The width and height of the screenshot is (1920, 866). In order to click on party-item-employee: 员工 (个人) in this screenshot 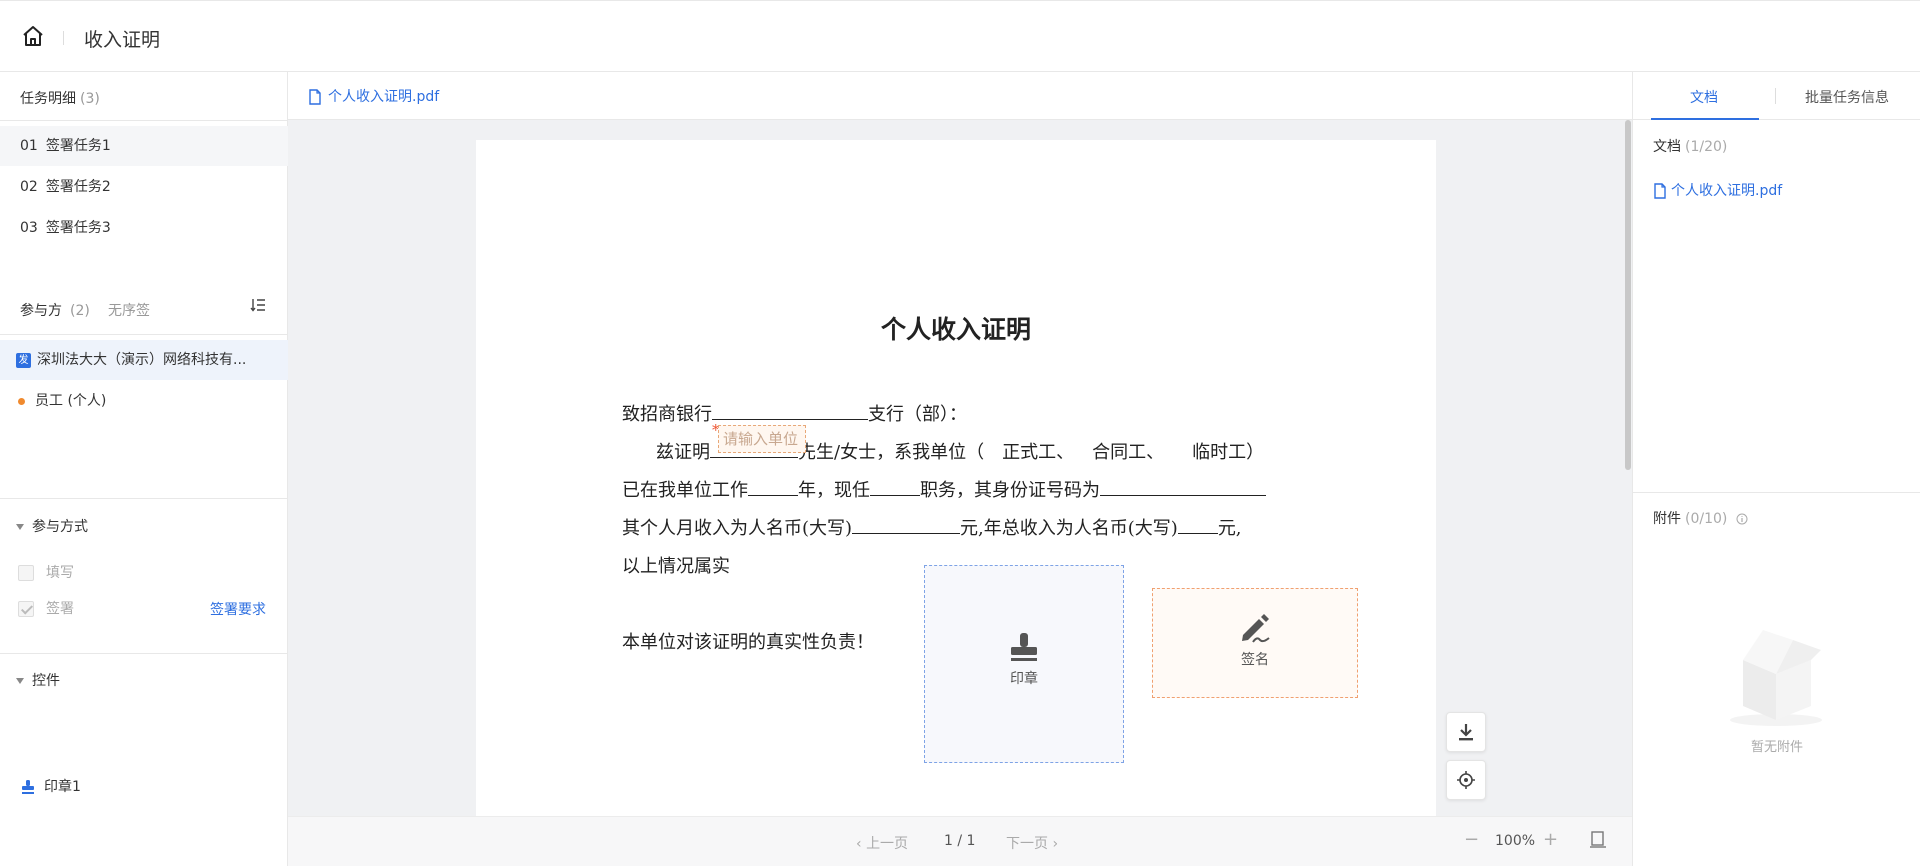, I will do `click(144, 401)`.